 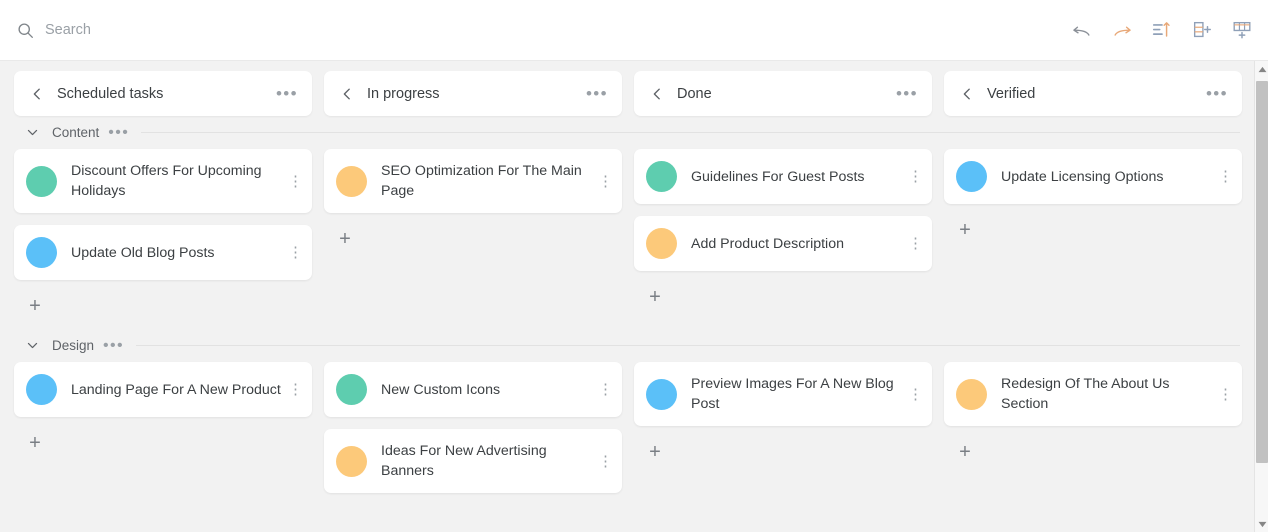 What do you see at coordinates (1082, 176) in the screenshot?
I see `task-title: Update Licensing Options` at bounding box center [1082, 176].